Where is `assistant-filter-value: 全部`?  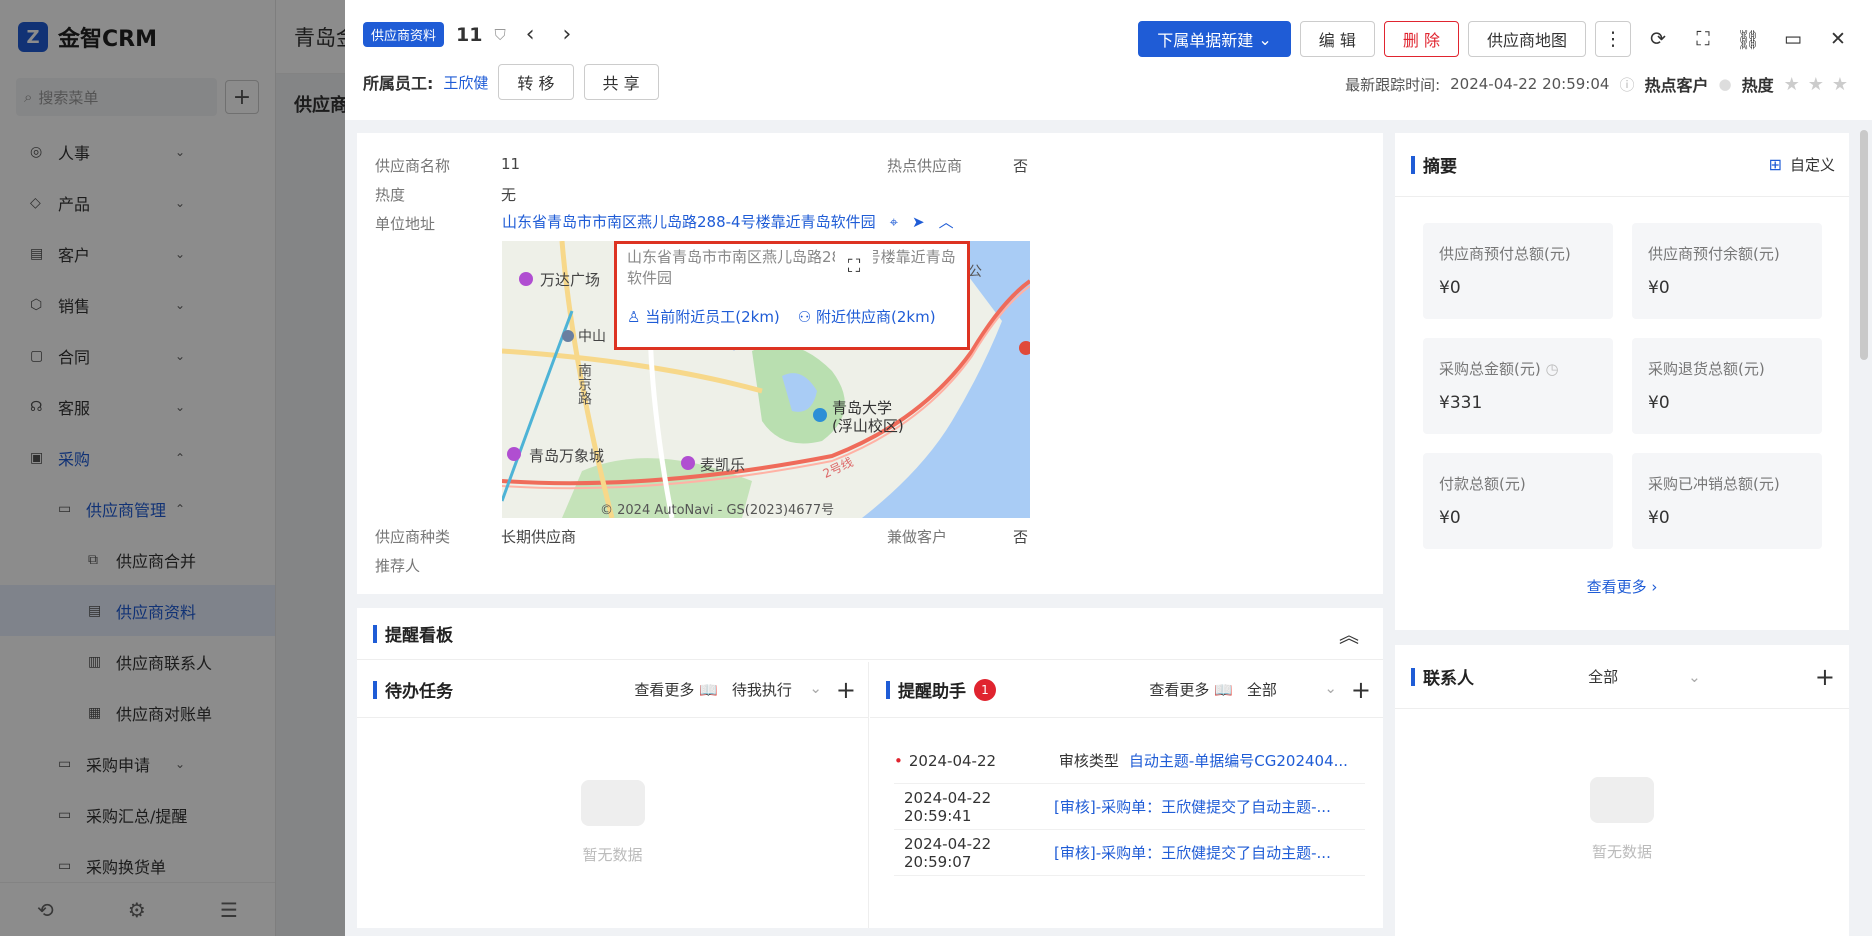
assistant-filter-value: 全部 is located at coordinates (1261, 690).